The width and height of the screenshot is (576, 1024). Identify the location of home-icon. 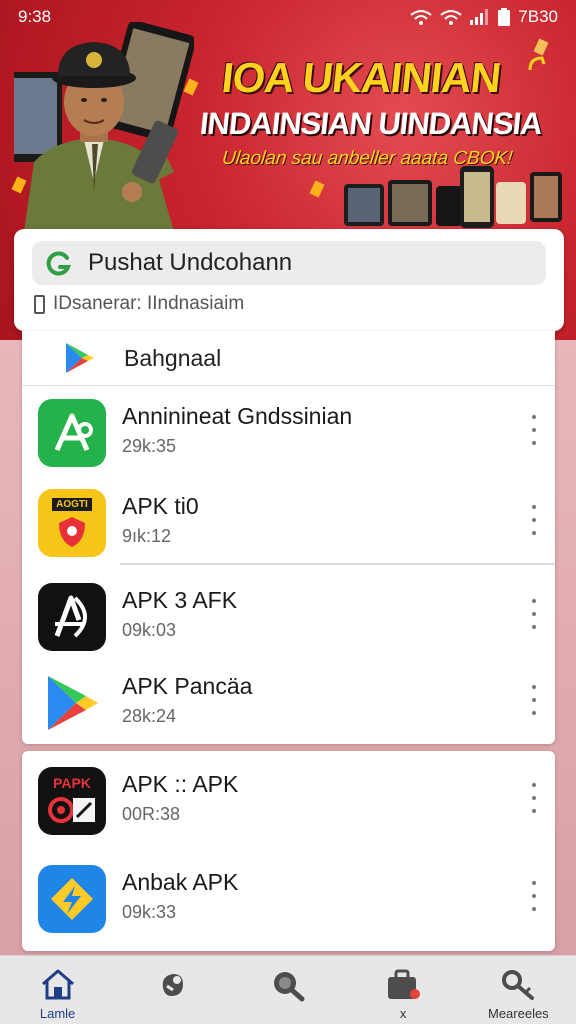
(57, 984).